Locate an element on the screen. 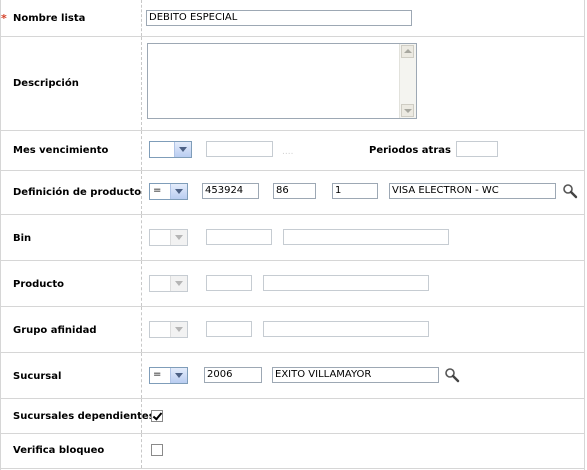 The height and width of the screenshot is (470, 587). sucursal-description-input: EXITO VILLAMAYOR is located at coordinates (355, 375).